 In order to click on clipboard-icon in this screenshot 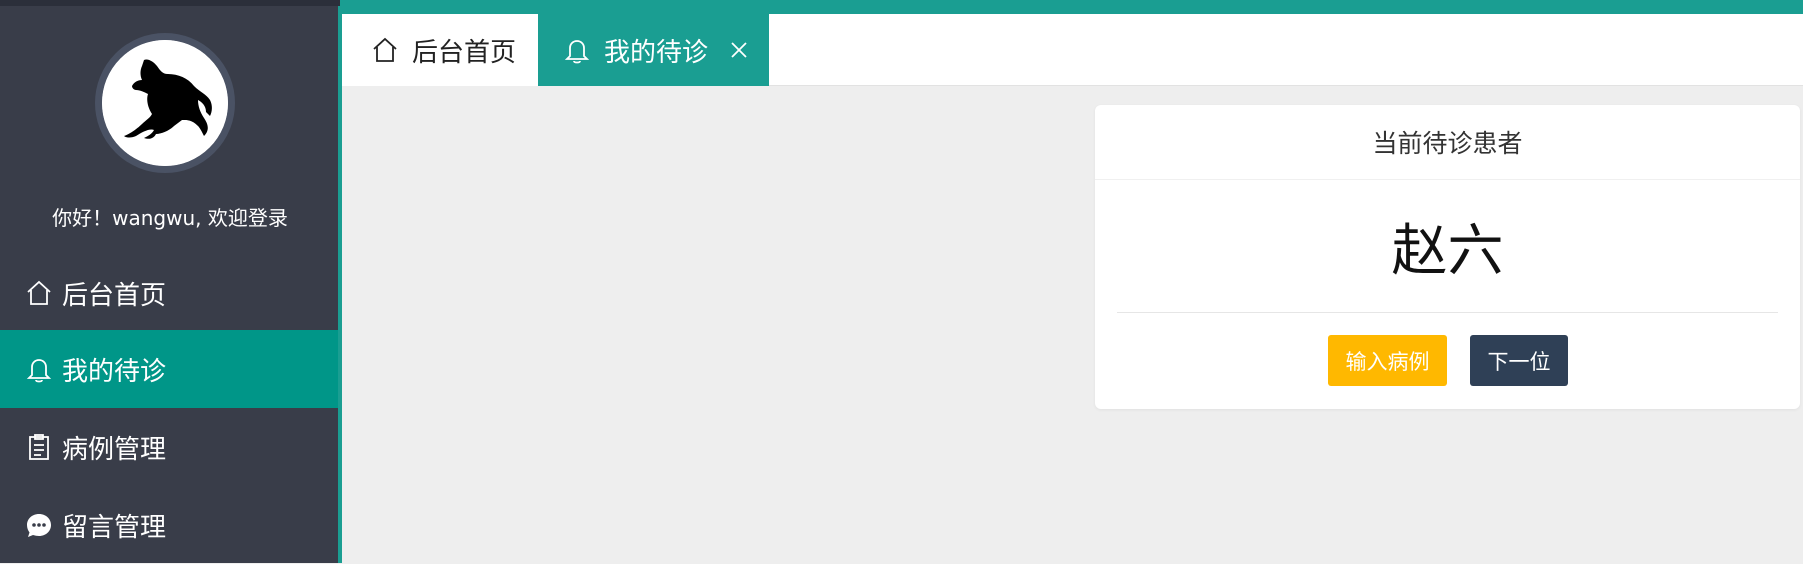, I will do `click(39, 447)`.